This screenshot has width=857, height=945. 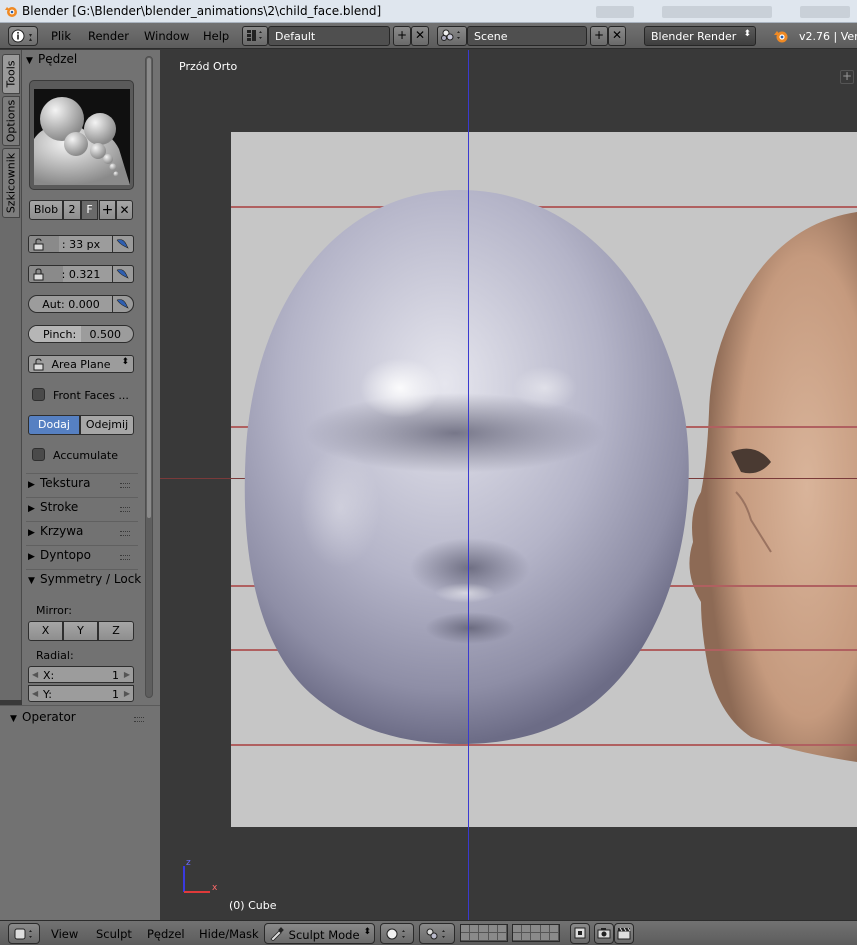 What do you see at coordinates (188, 863) in the screenshot?
I see `axis-z-label: z` at bounding box center [188, 863].